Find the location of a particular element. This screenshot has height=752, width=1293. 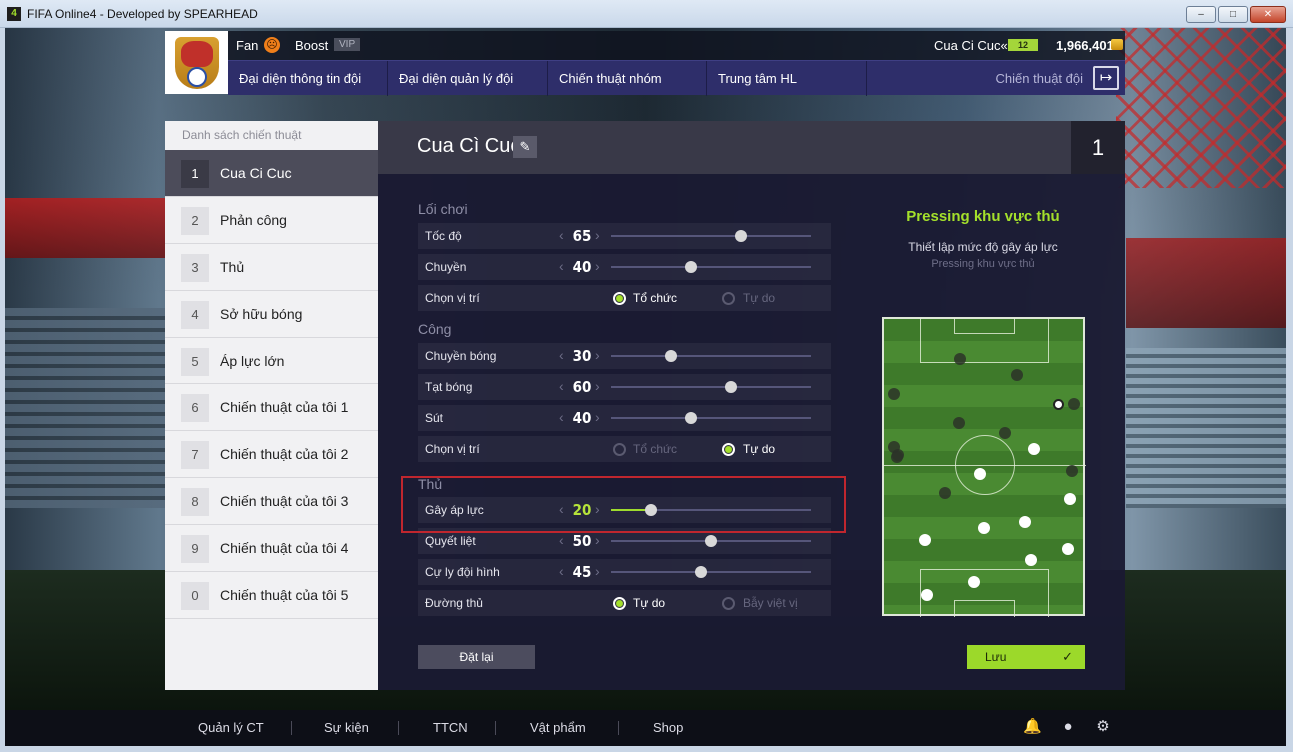

slider-row-passing: Chuyền ‹ 40 › is located at coordinates (624, 267).